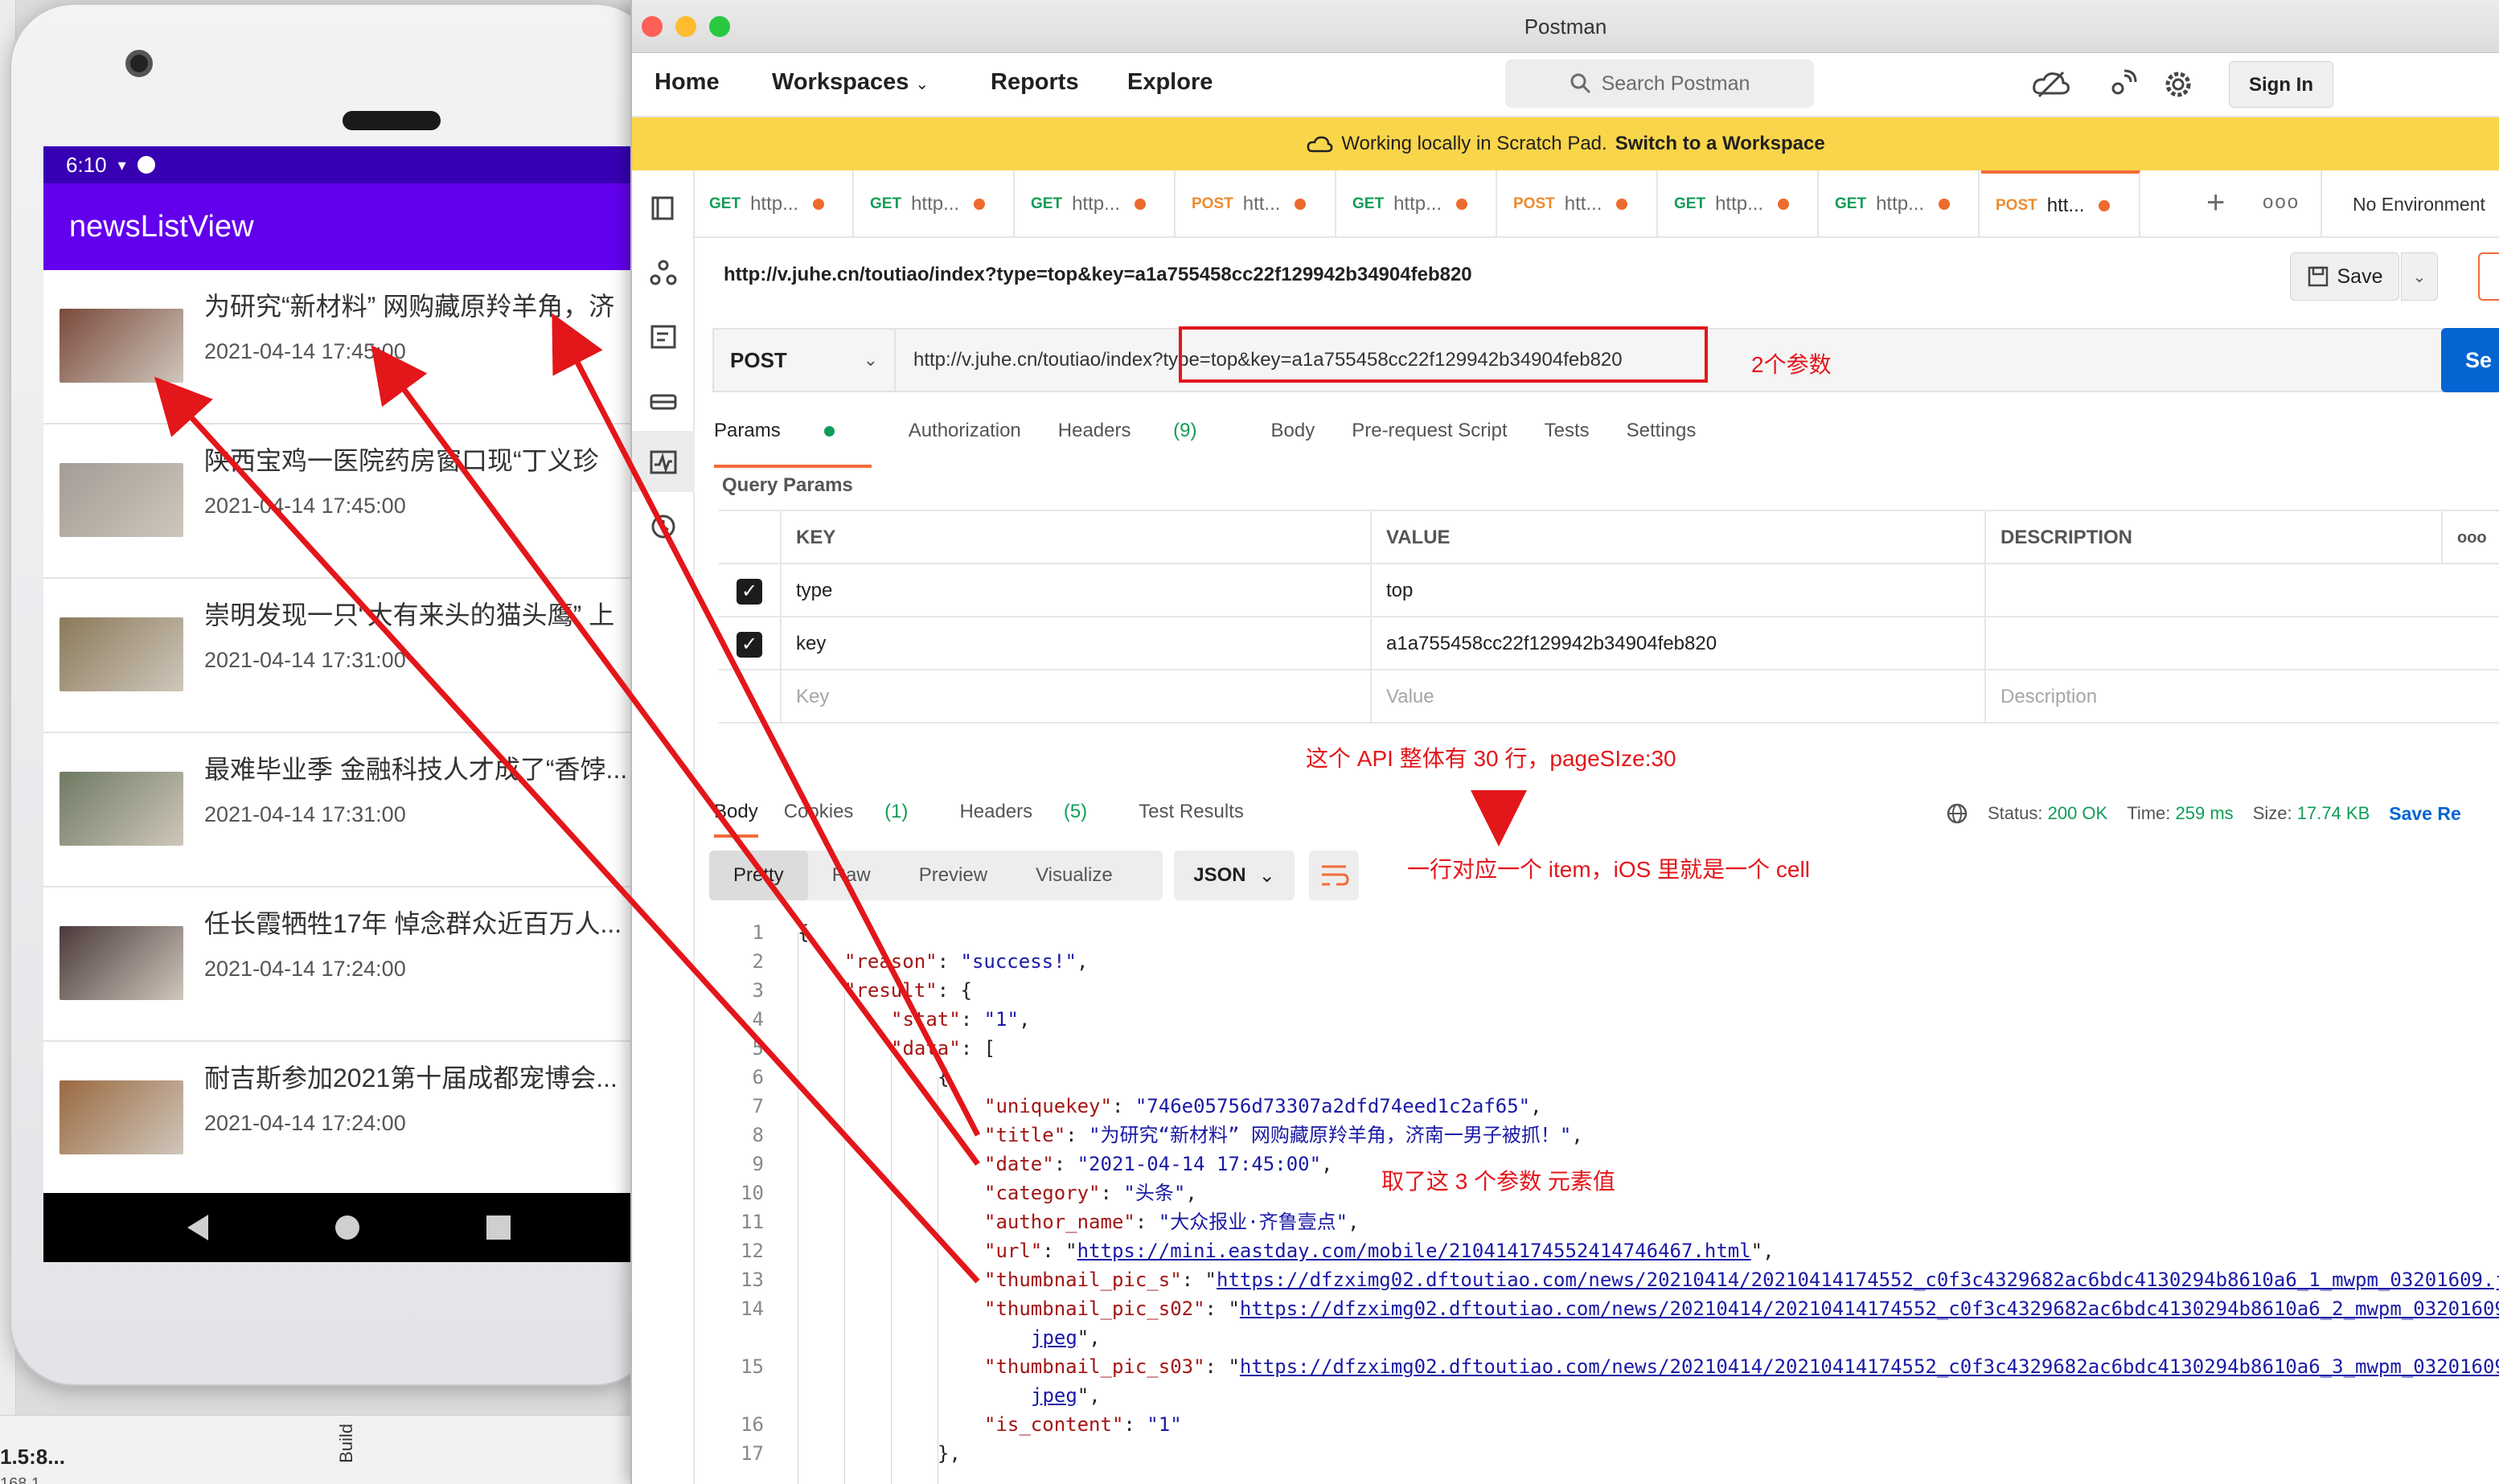 The height and width of the screenshot is (1484, 2499). I want to click on format-select: JSON ⌄, so click(1234, 876).